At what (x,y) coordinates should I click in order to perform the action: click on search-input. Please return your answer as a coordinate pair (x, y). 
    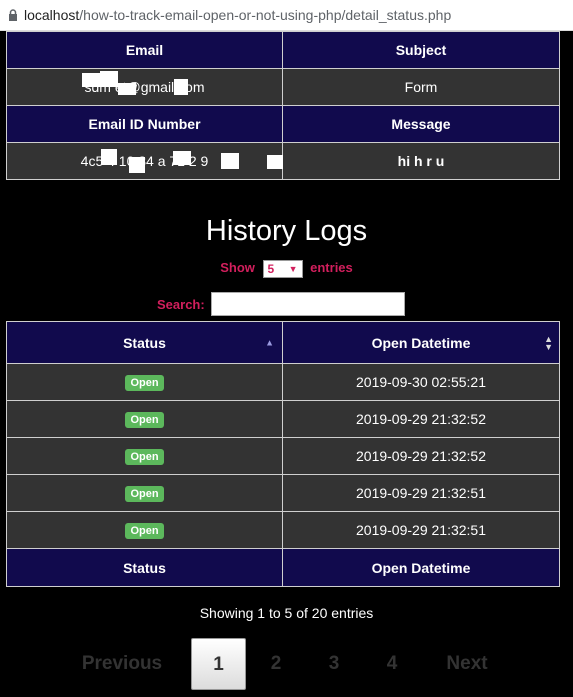
    Looking at the image, I should click on (307, 304).